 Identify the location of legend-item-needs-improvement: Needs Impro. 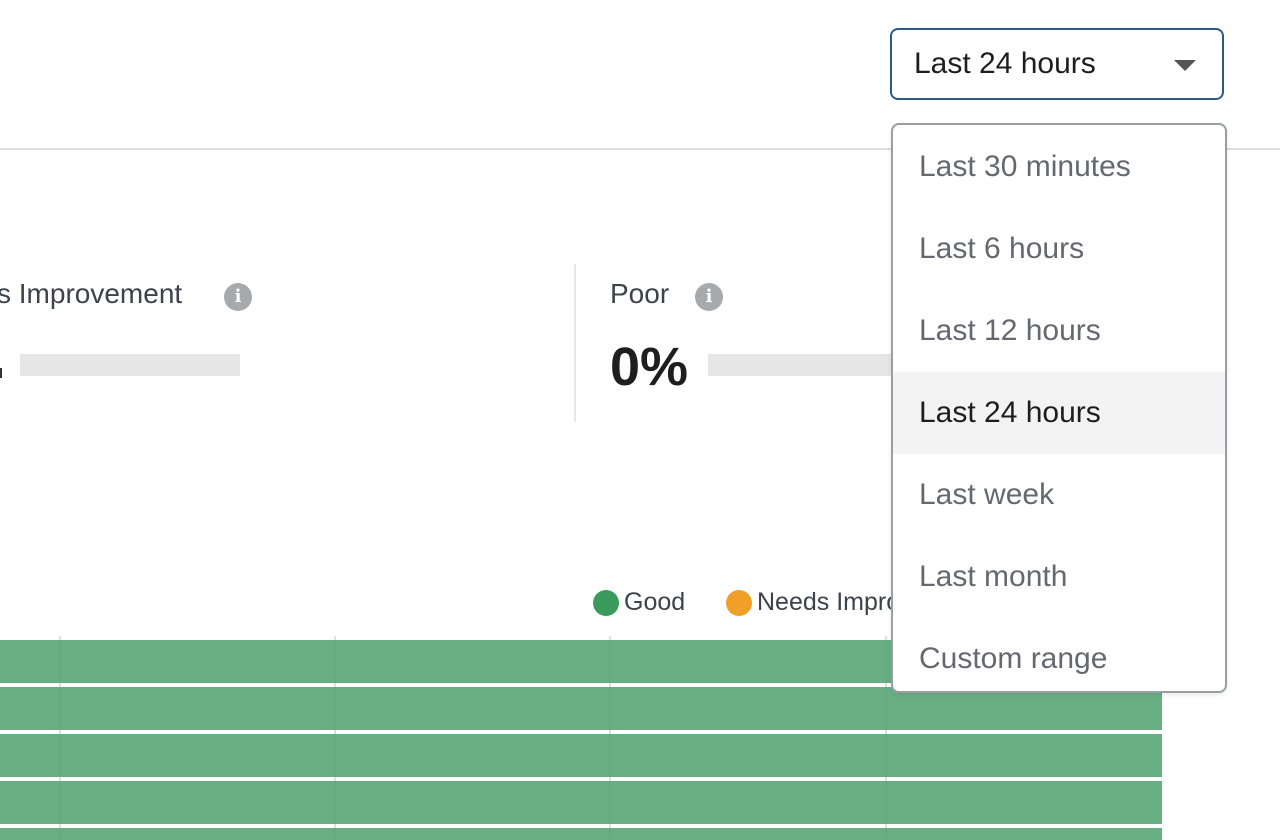
(813, 602).